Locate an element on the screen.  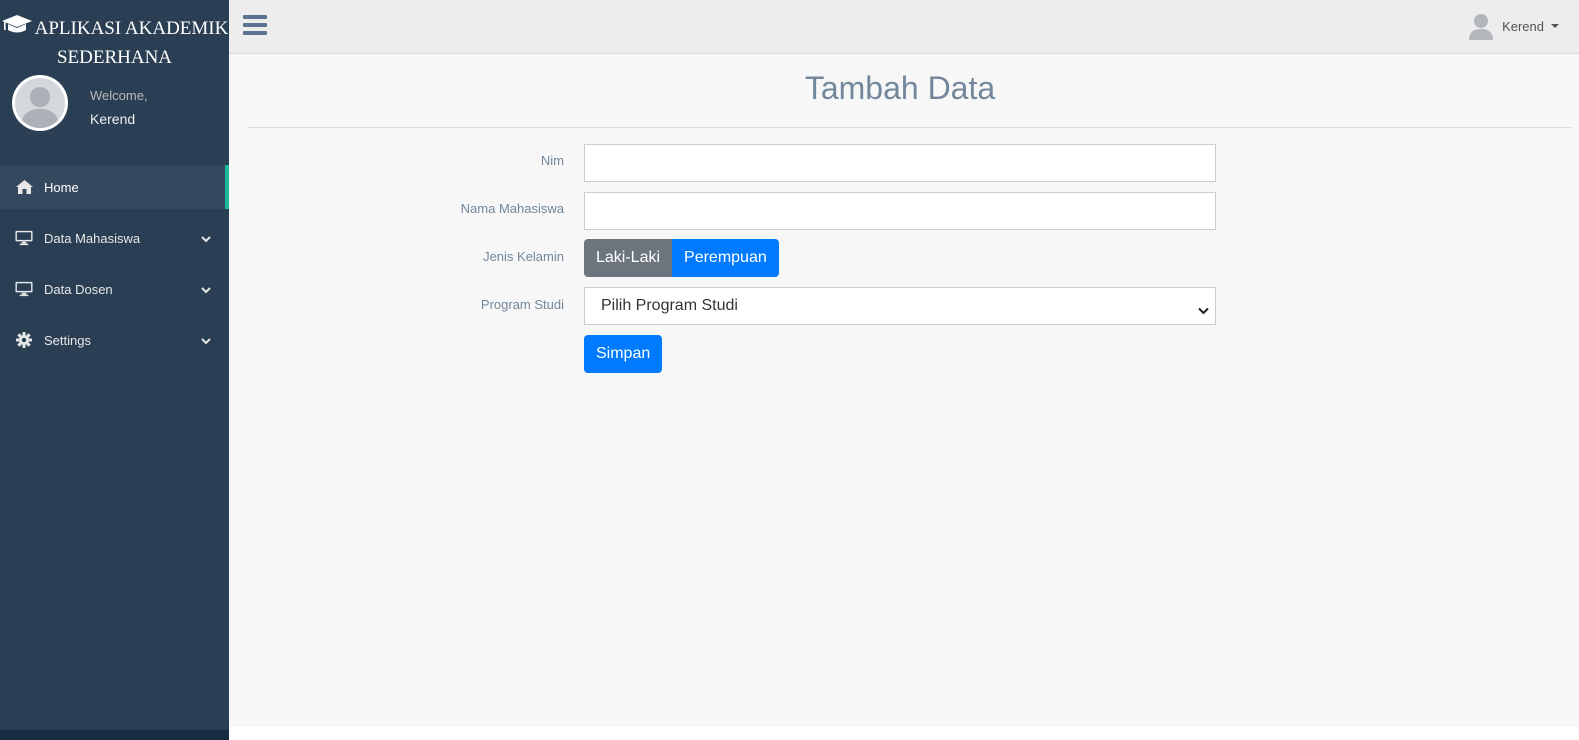
gender-button-group: Laki-Laki Perempuan is located at coordinates (681, 258).